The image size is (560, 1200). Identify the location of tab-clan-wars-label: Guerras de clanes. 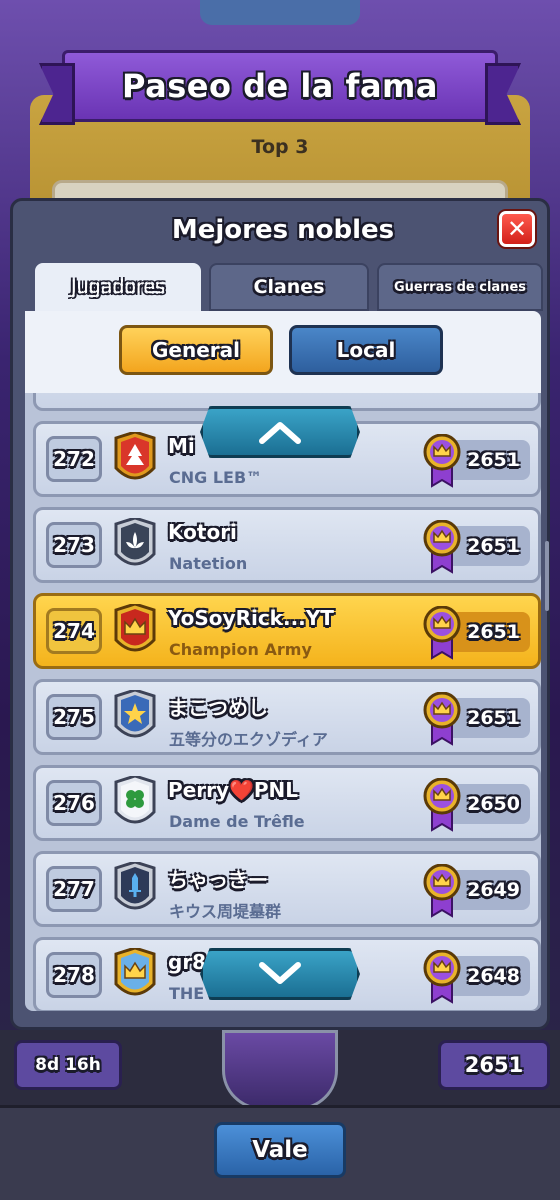
(460, 287).